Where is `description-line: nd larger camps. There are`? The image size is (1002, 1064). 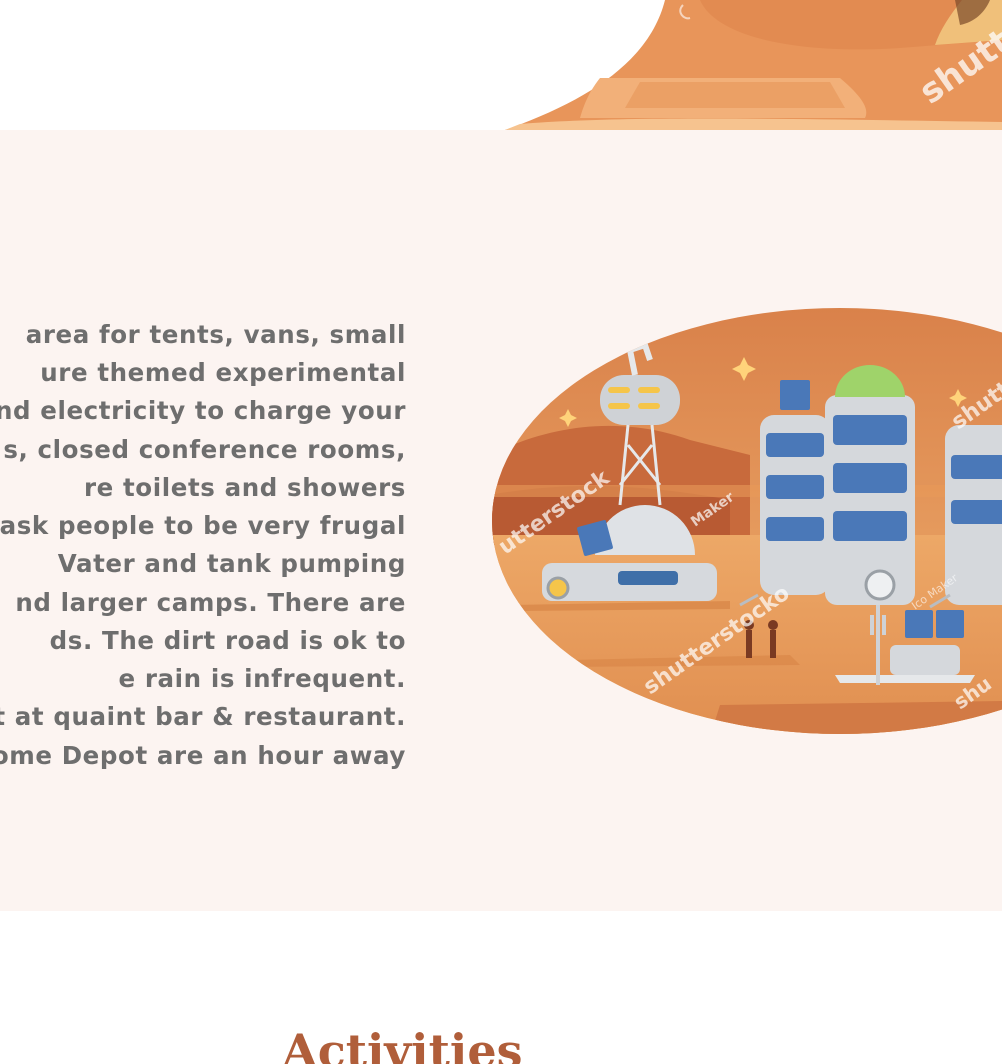
description-line: nd larger camps. There are is located at coordinates (210, 602).